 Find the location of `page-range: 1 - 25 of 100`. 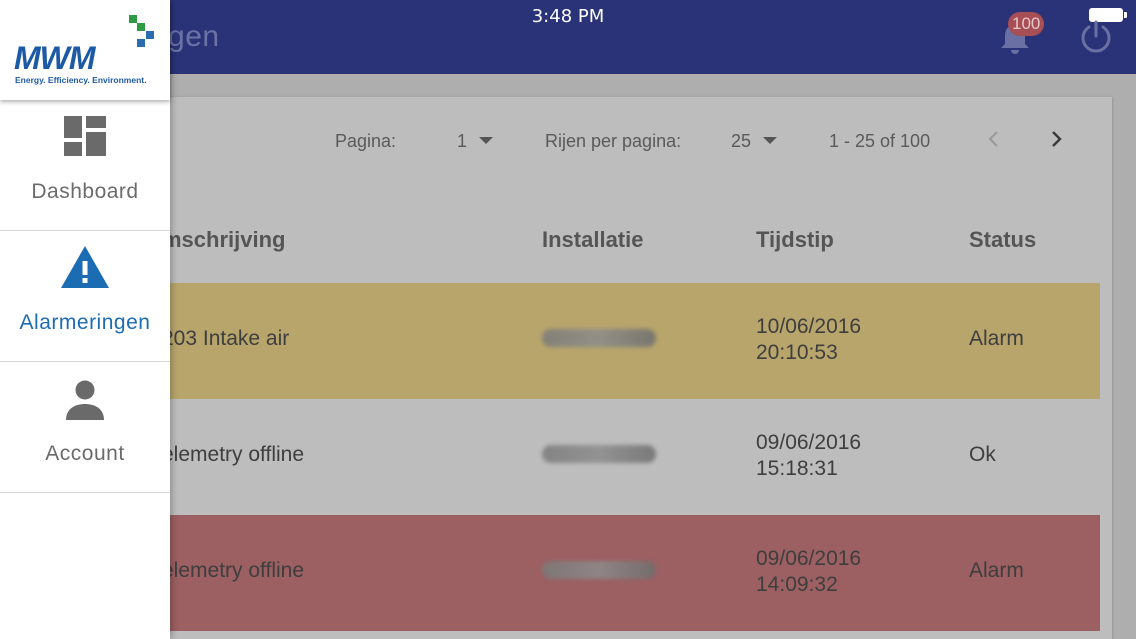

page-range: 1 - 25 of 100 is located at coordinates (880, 141).